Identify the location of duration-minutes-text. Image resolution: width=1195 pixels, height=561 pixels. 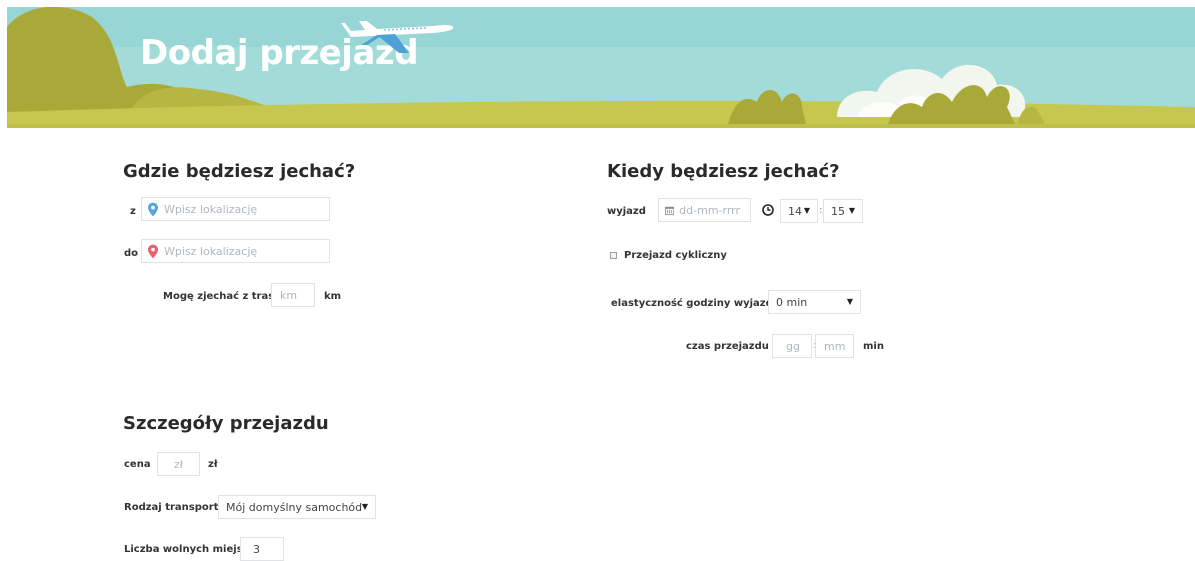
(838, 346).